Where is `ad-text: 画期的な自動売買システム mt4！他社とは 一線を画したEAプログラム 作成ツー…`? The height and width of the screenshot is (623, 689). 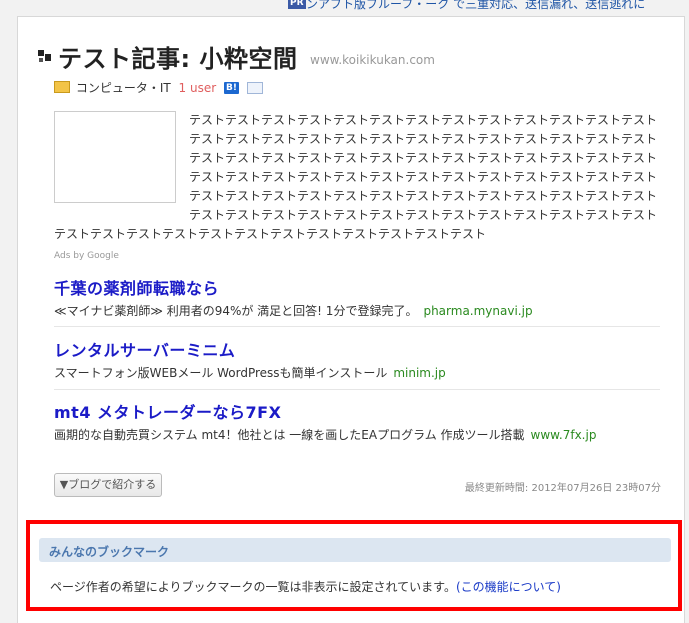 ad-text: 画期的な自動売買システム mt4！他社とは 一線を画したEAプログラム 作成ツー… is located at coordinates (289, 435).